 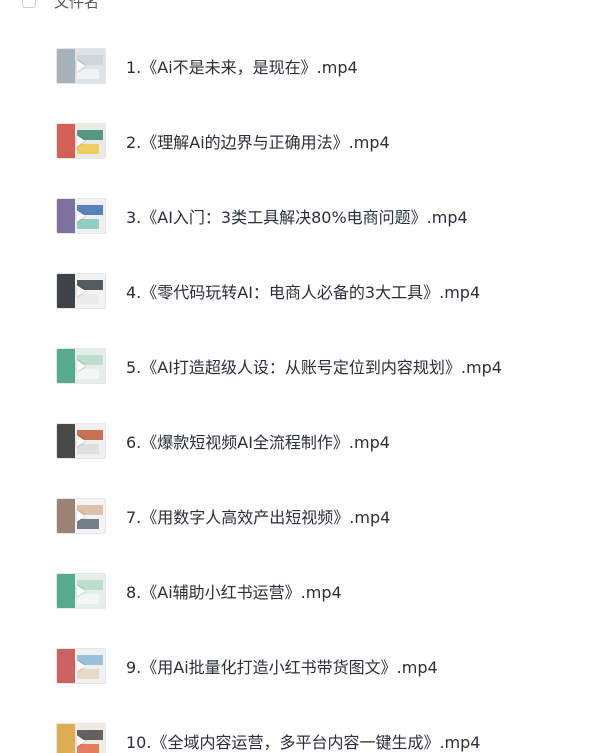 I want to click on file-name: 7.《用数字人高效产出短视频》.mp4, so click(x=258, y=516).